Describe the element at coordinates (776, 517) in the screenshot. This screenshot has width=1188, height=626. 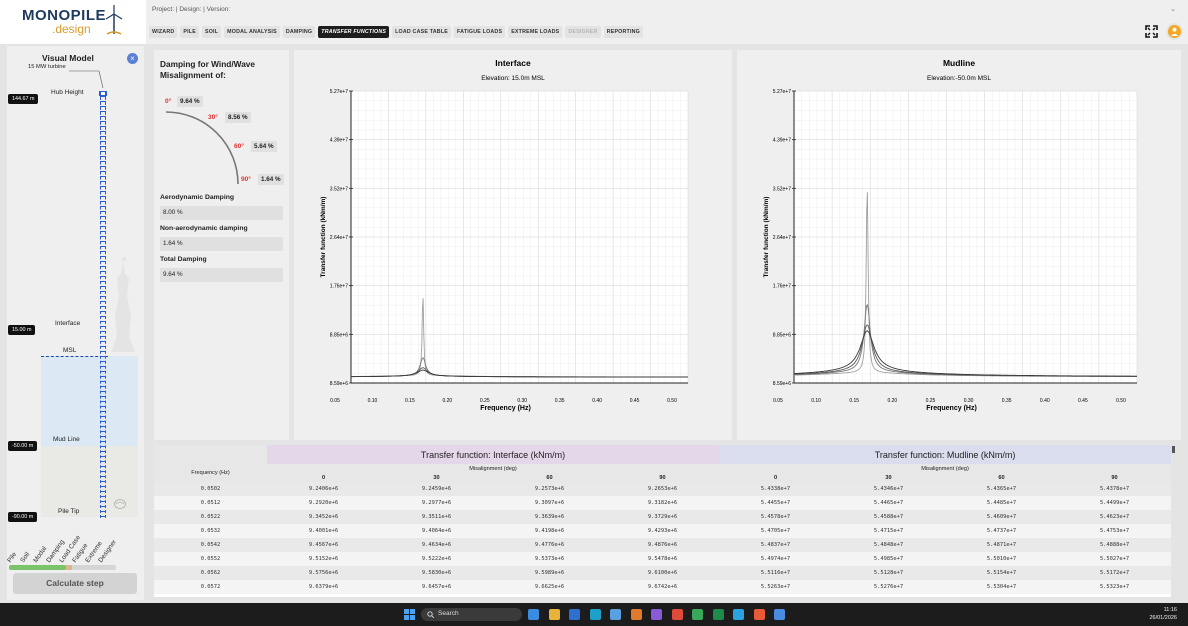
I see `value-cell: 5.4578e+7` at that location.